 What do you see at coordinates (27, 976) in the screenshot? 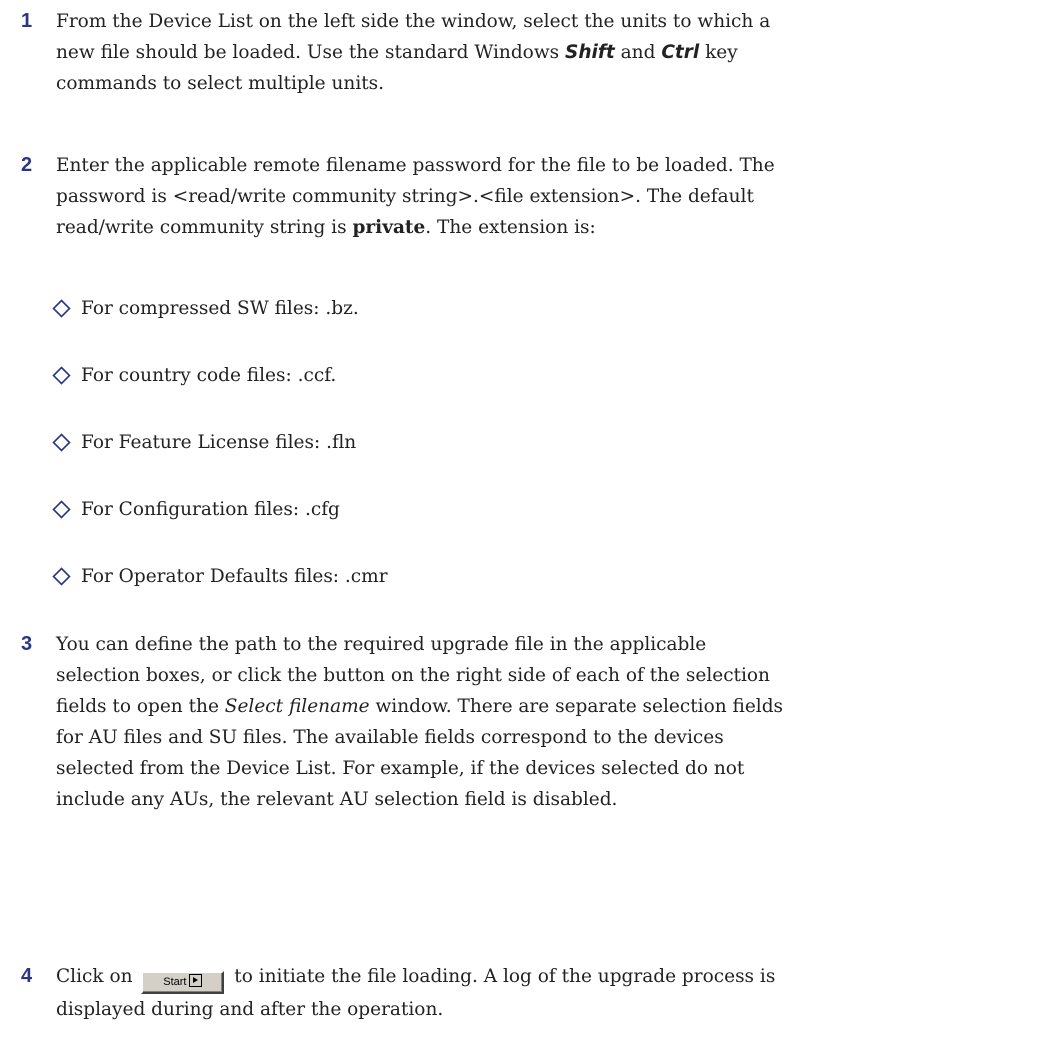
I see `step-number: 4` at bounding box center [27, 976].